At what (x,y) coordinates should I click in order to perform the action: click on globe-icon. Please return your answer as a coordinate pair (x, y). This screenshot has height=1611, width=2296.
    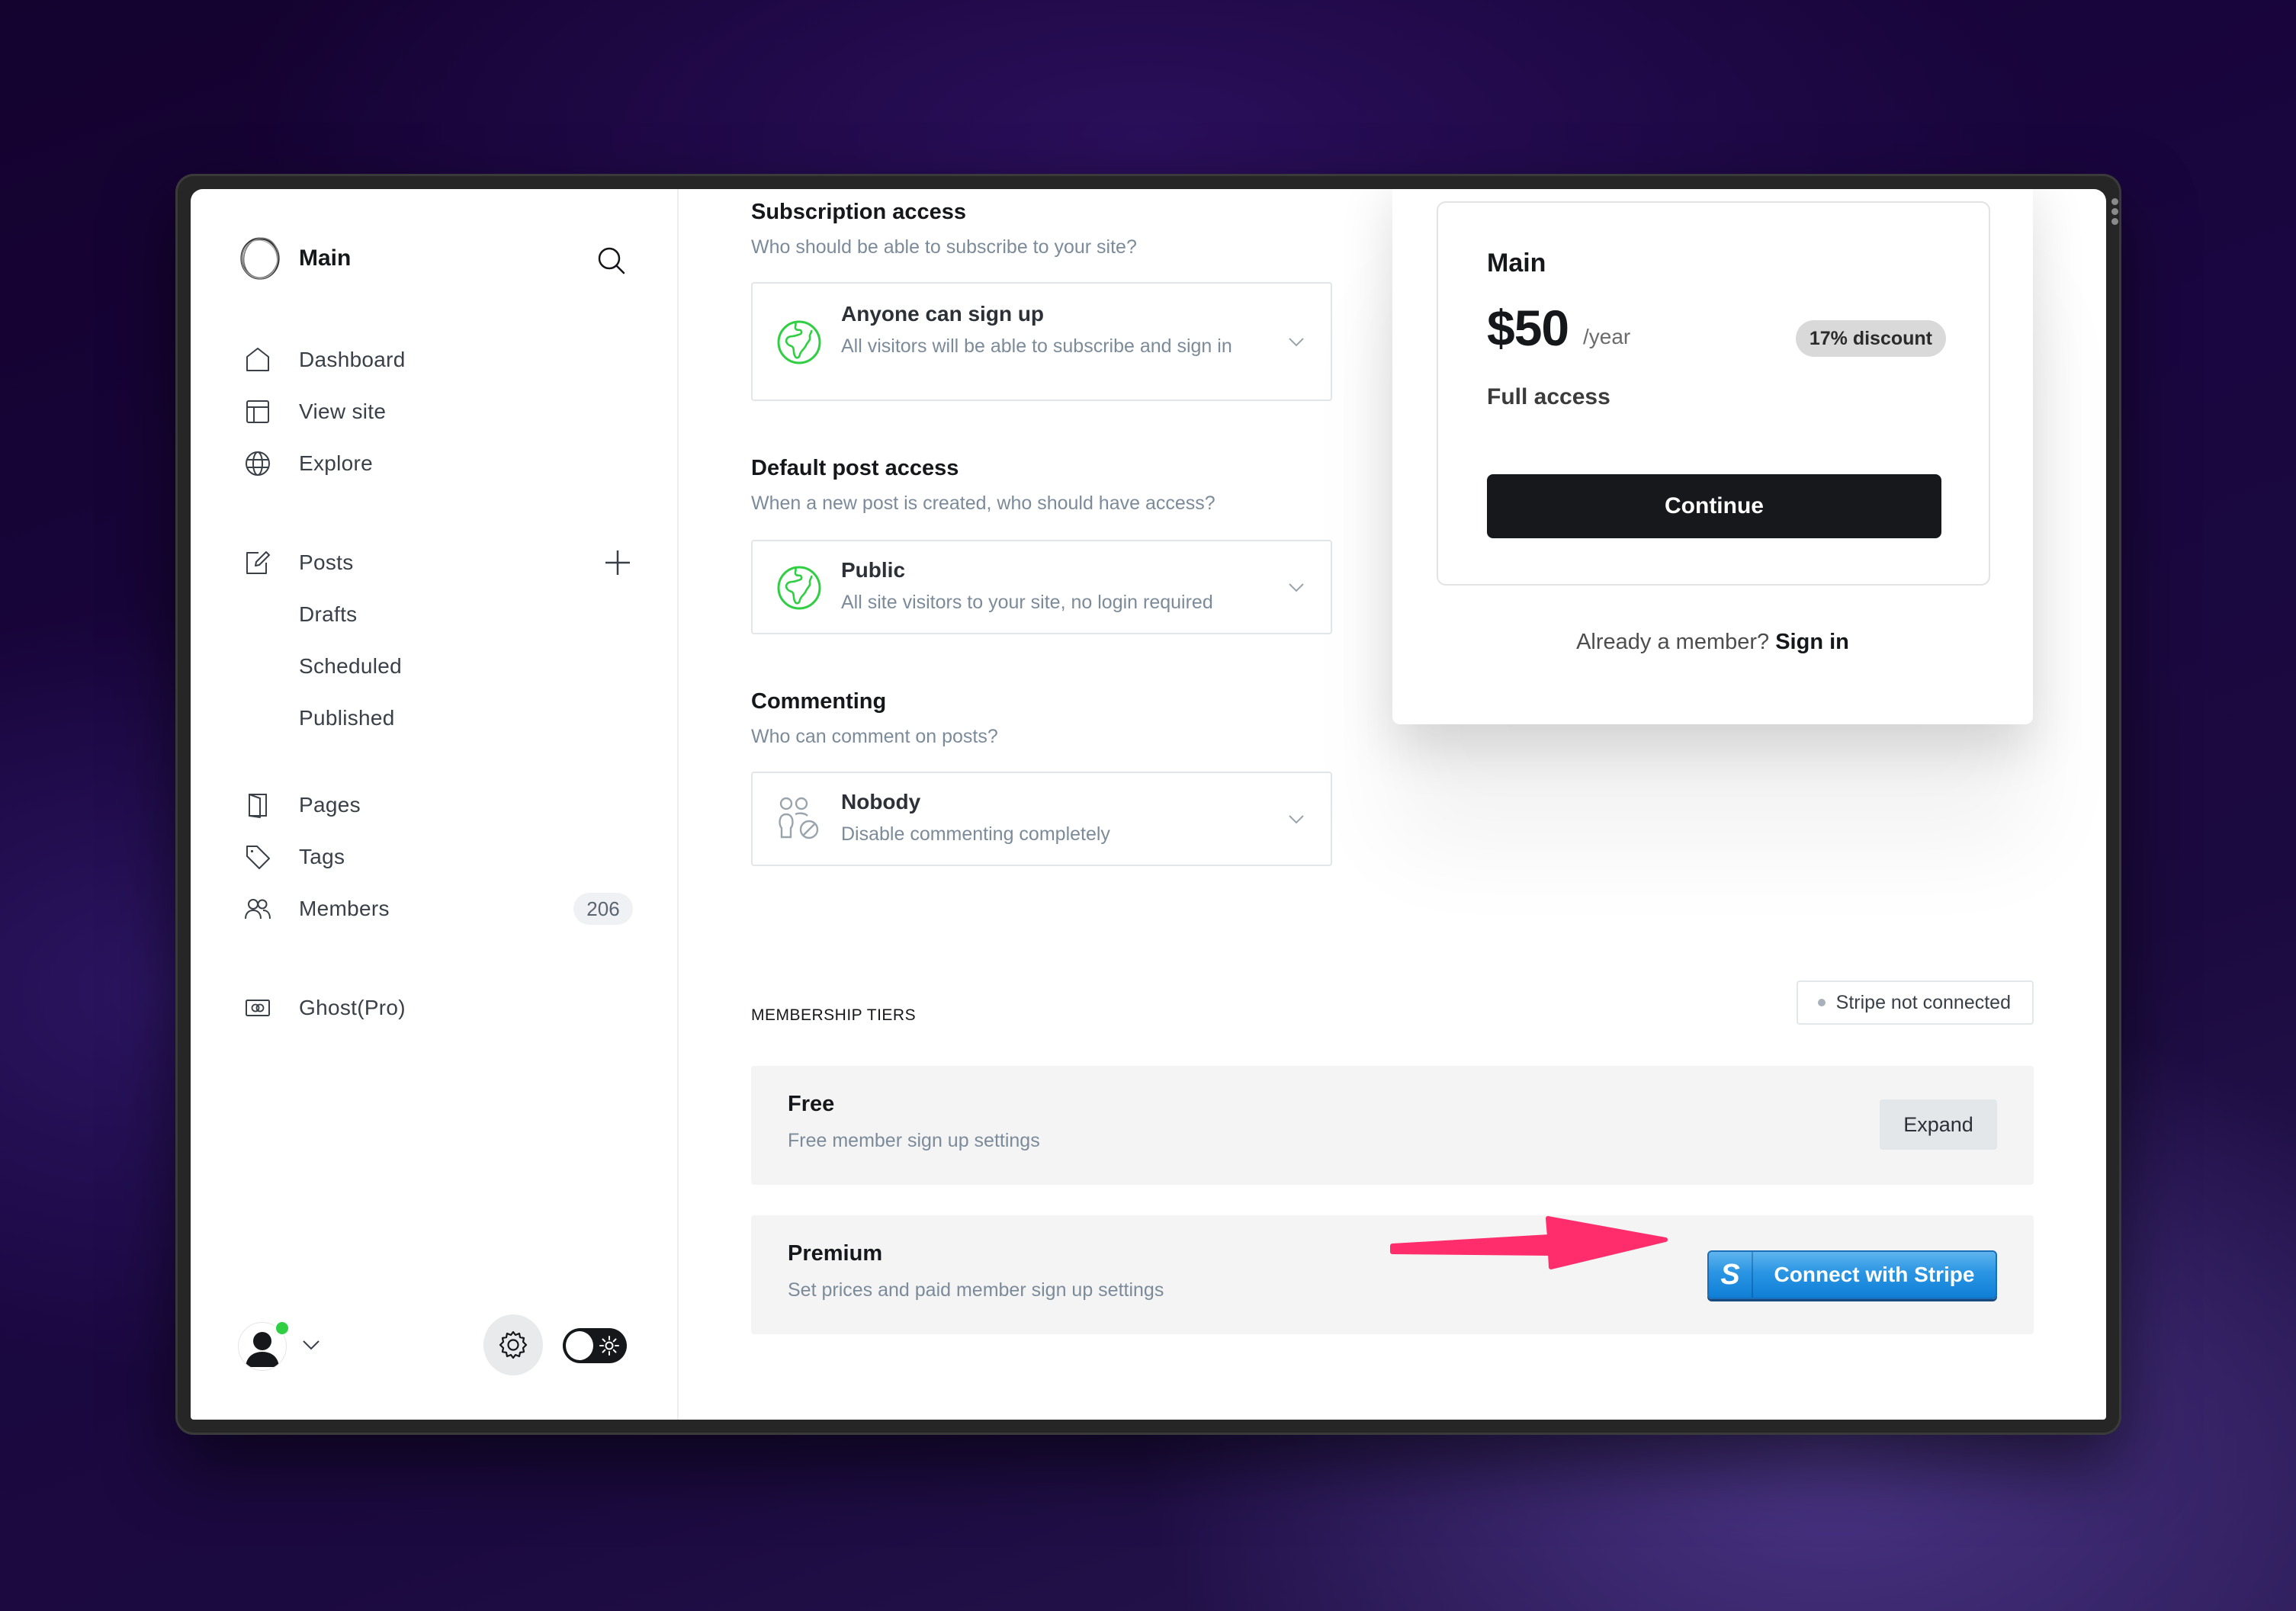
    Looking at the image, I should click on (257, 463).